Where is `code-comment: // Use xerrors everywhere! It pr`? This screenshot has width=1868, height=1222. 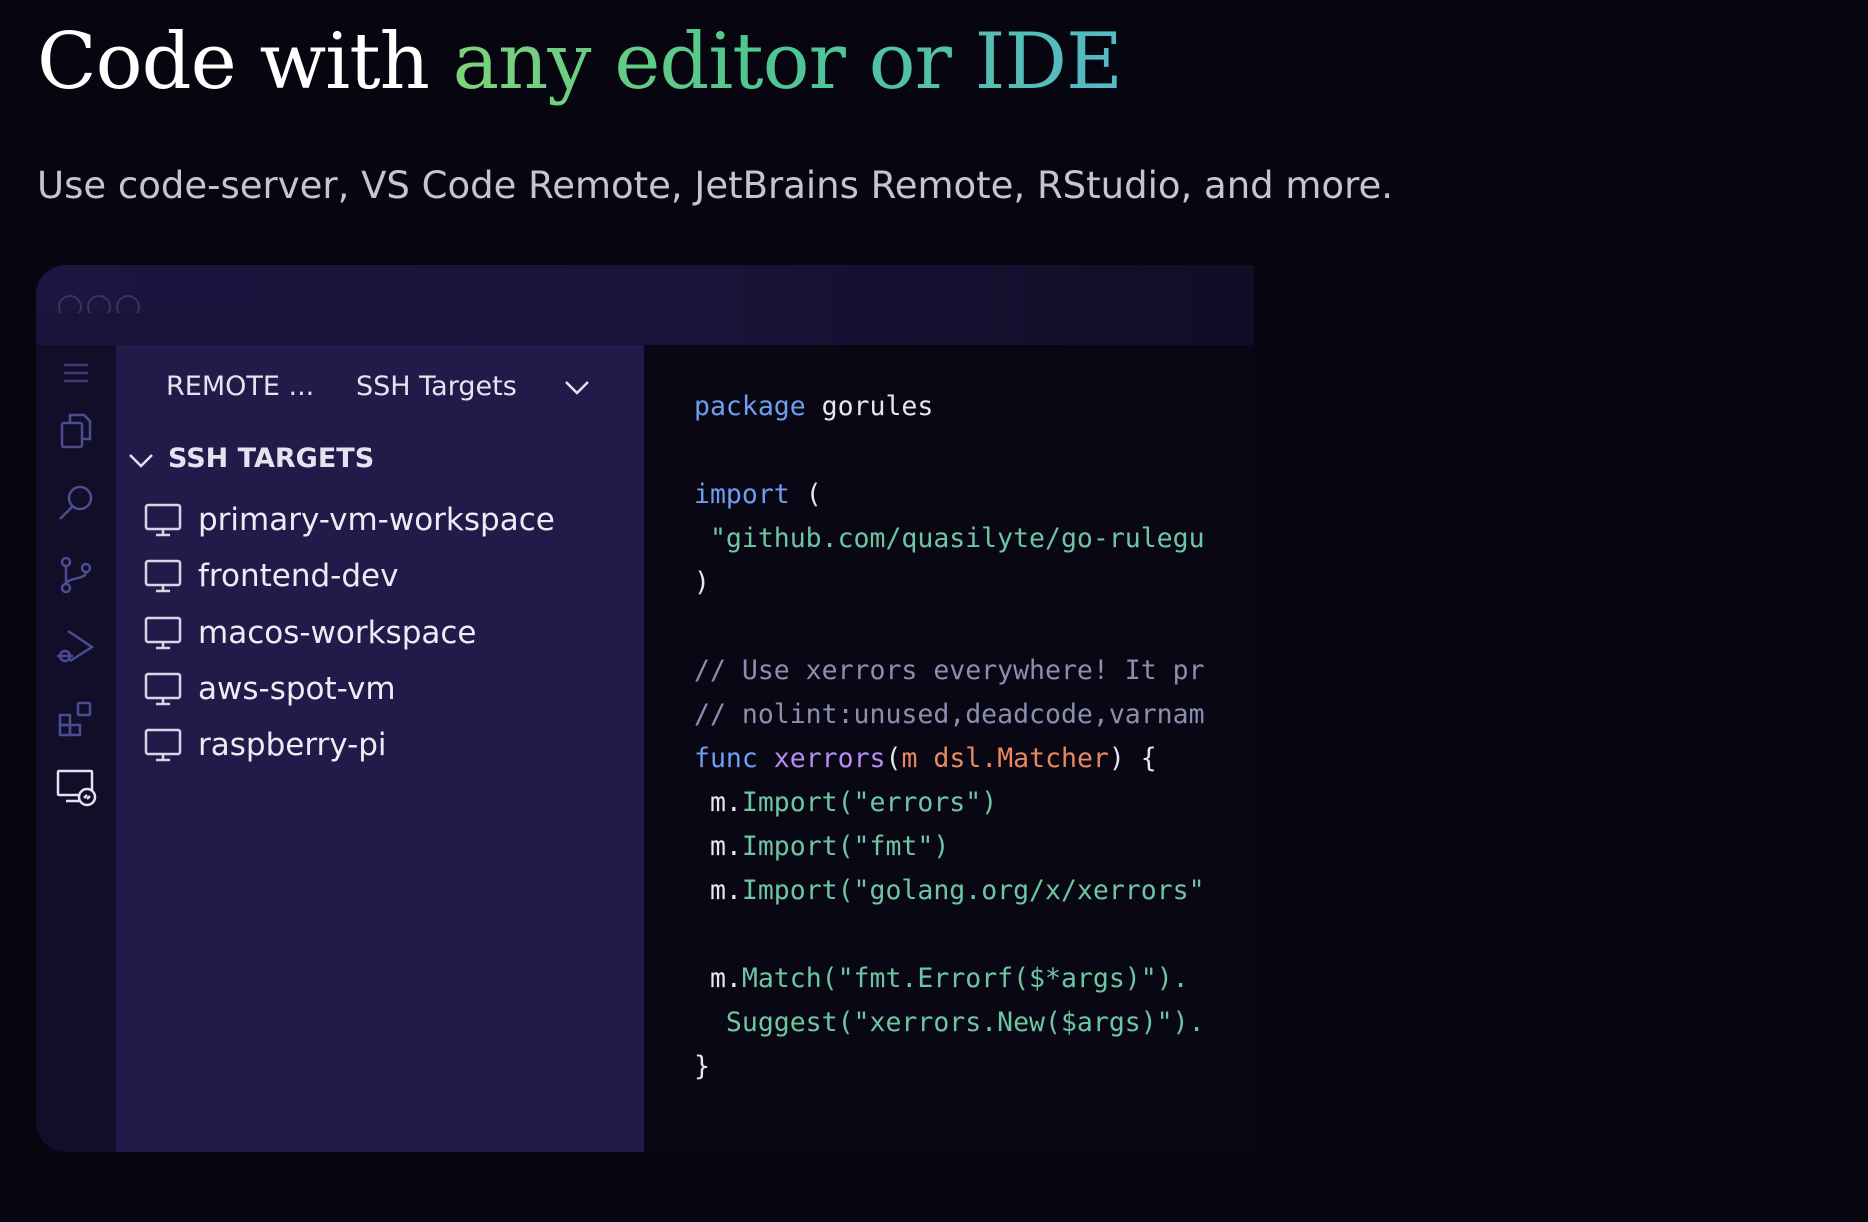 code-comment: // Use xerrors everywhere! It pr is located at coordinates (949, 670).